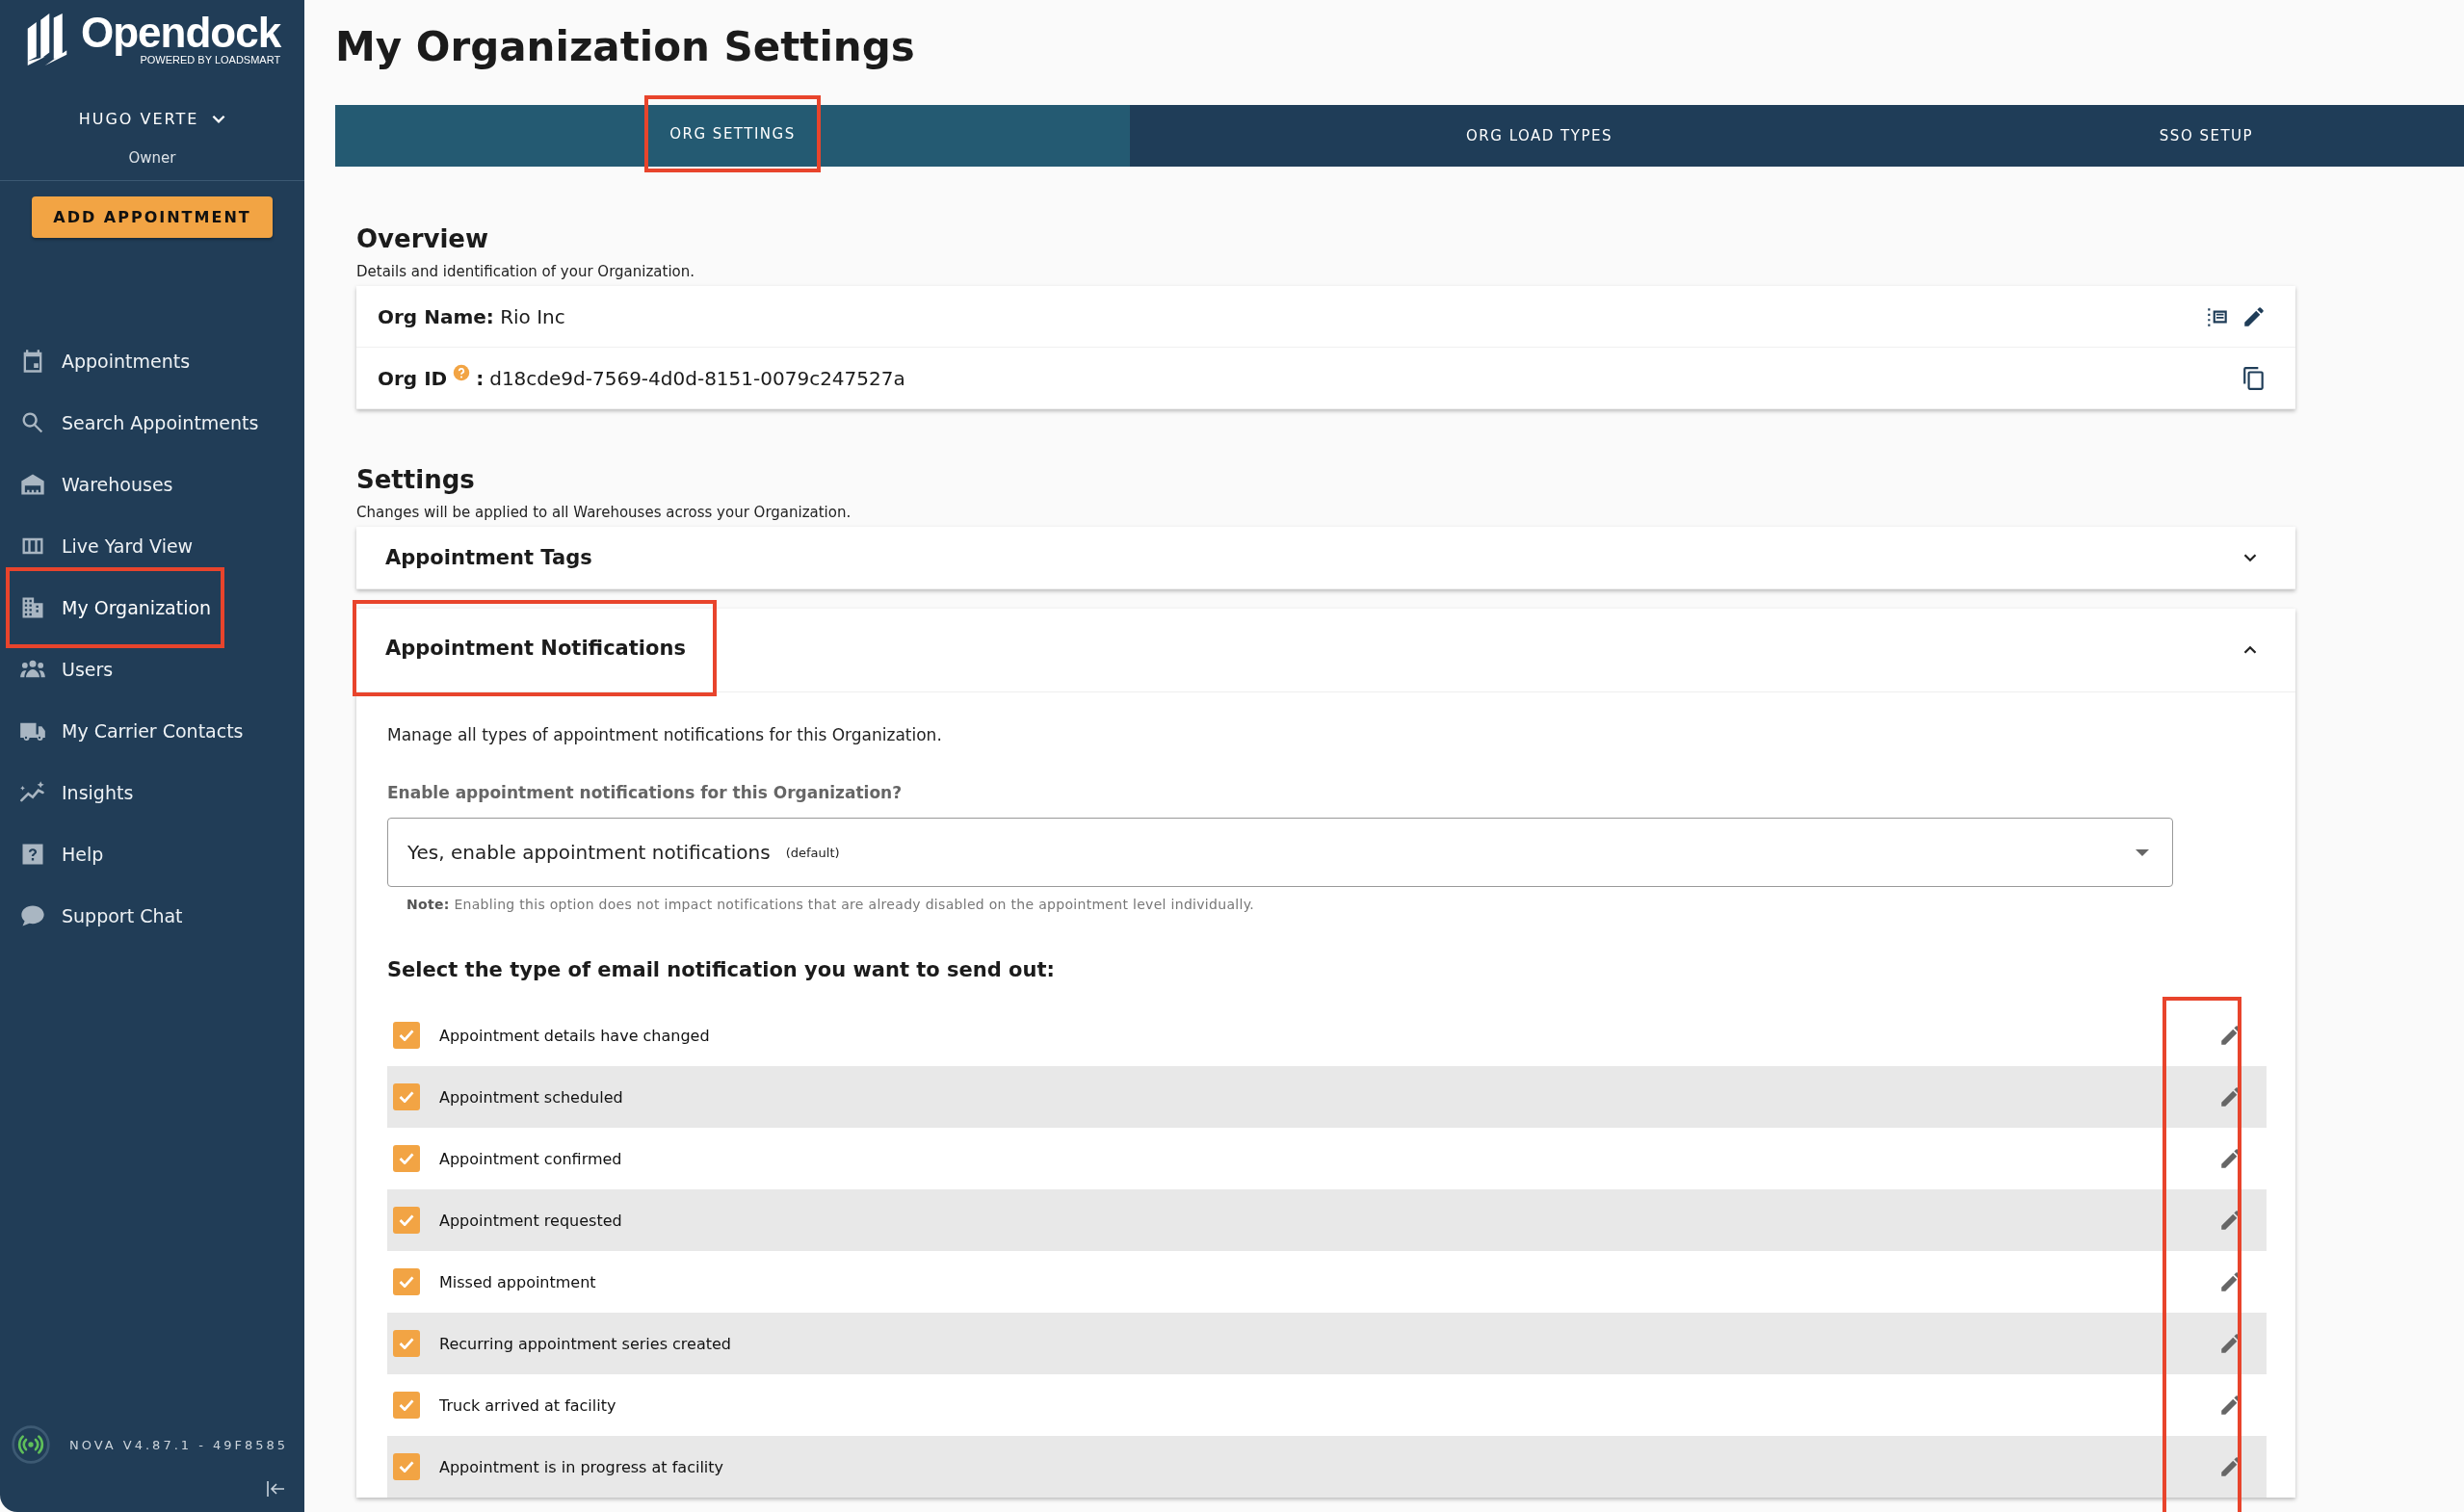 This screenshot has height=1512, width=2464. I want to click on notification-select: Yes, enable appointment notifications (default), so click(1280, 852).